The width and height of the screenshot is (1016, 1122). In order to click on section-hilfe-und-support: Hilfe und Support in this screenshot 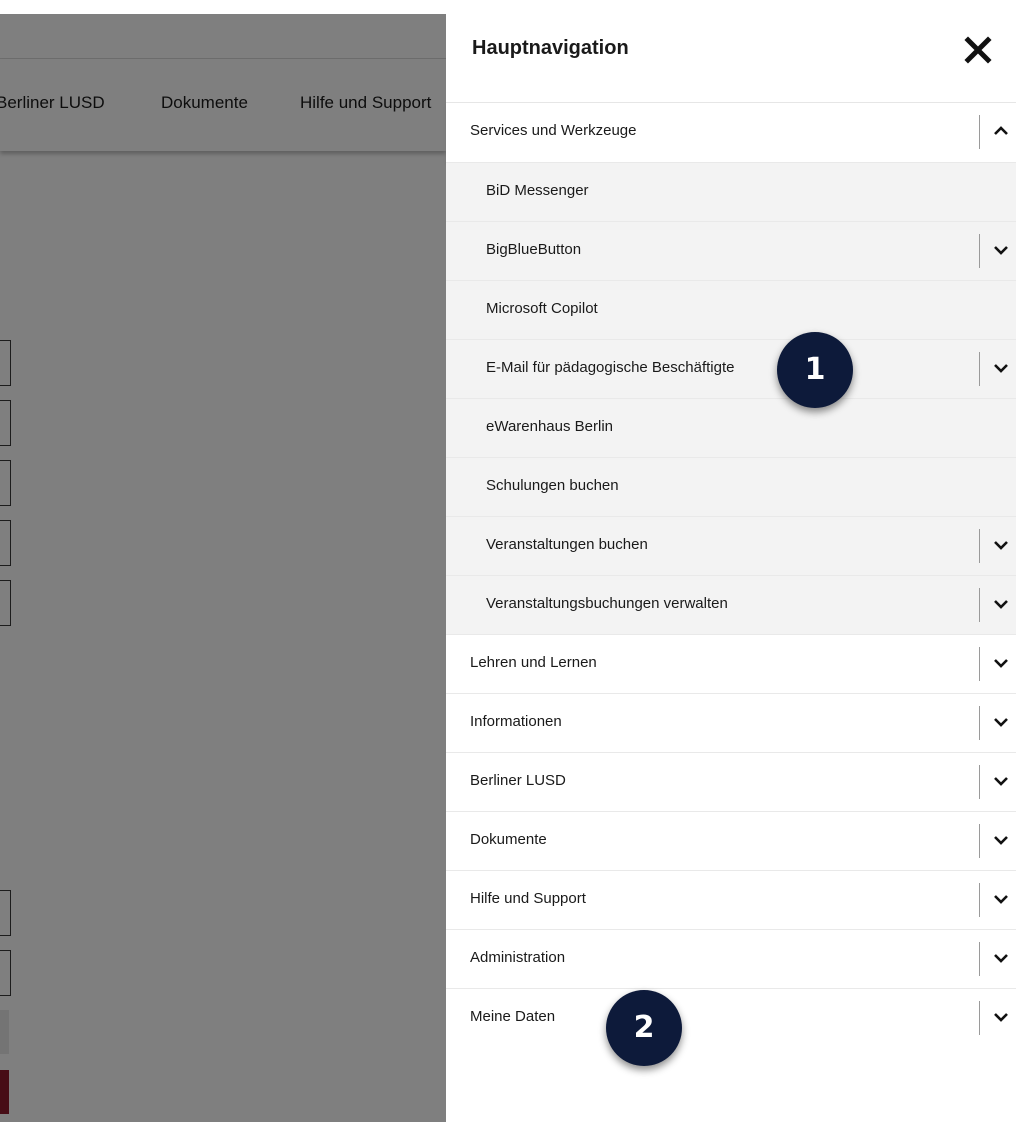, I will do `click(731, 900)`.